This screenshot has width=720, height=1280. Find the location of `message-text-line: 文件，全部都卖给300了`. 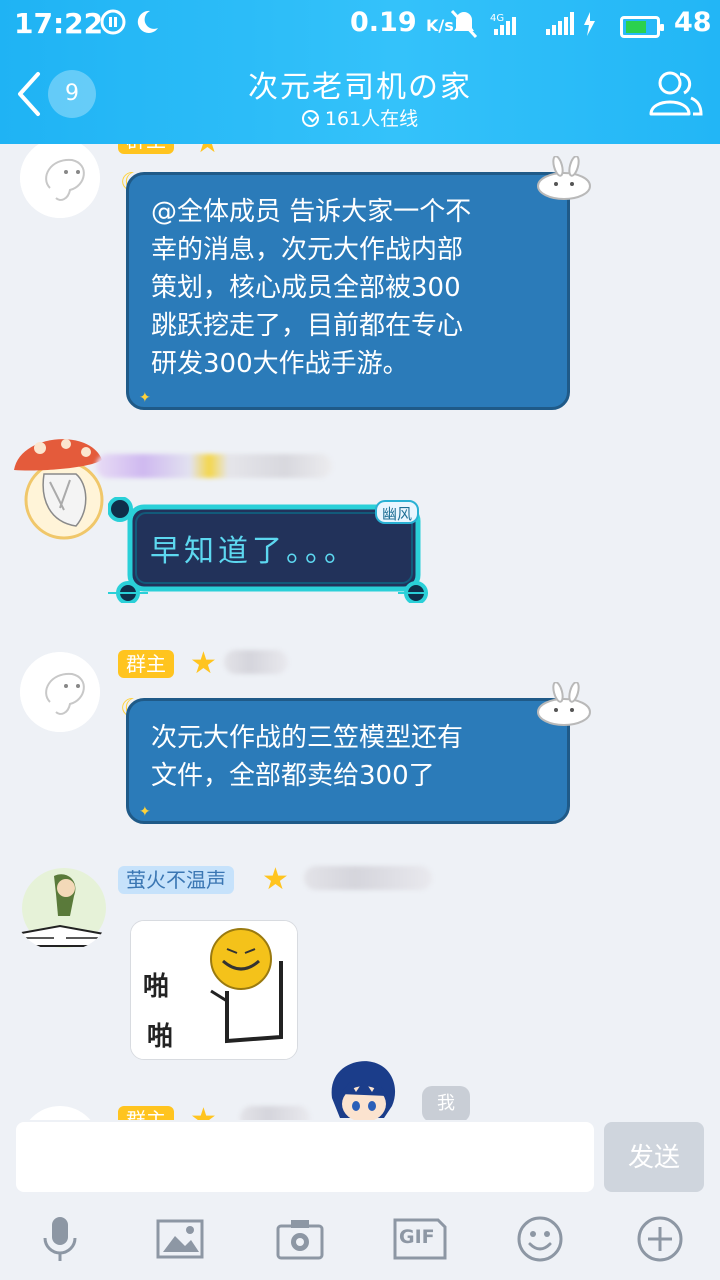

message-text-line: 文件，全部都卖给300了 is located at coordinates (293, 776).